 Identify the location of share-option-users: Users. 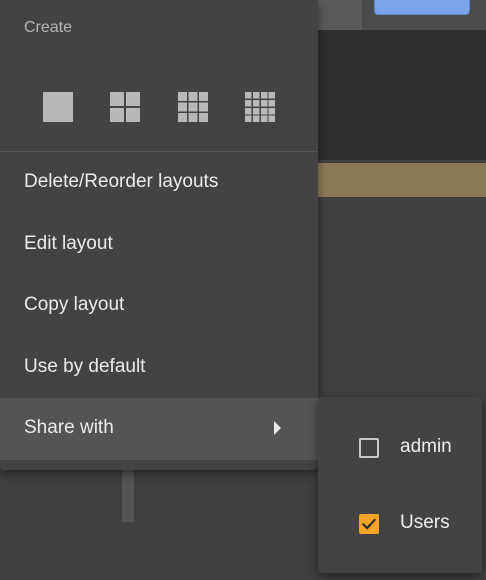
(400, 524).